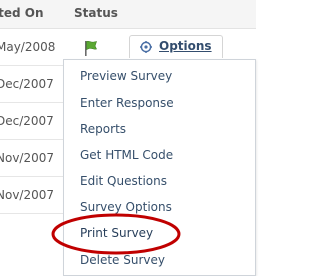 This screenshot has width=320, height=276. Describe the element at coordinates (126, 155) in the screenshot. I see `menu-item-get-html-code: Get HTML Code` at that location.